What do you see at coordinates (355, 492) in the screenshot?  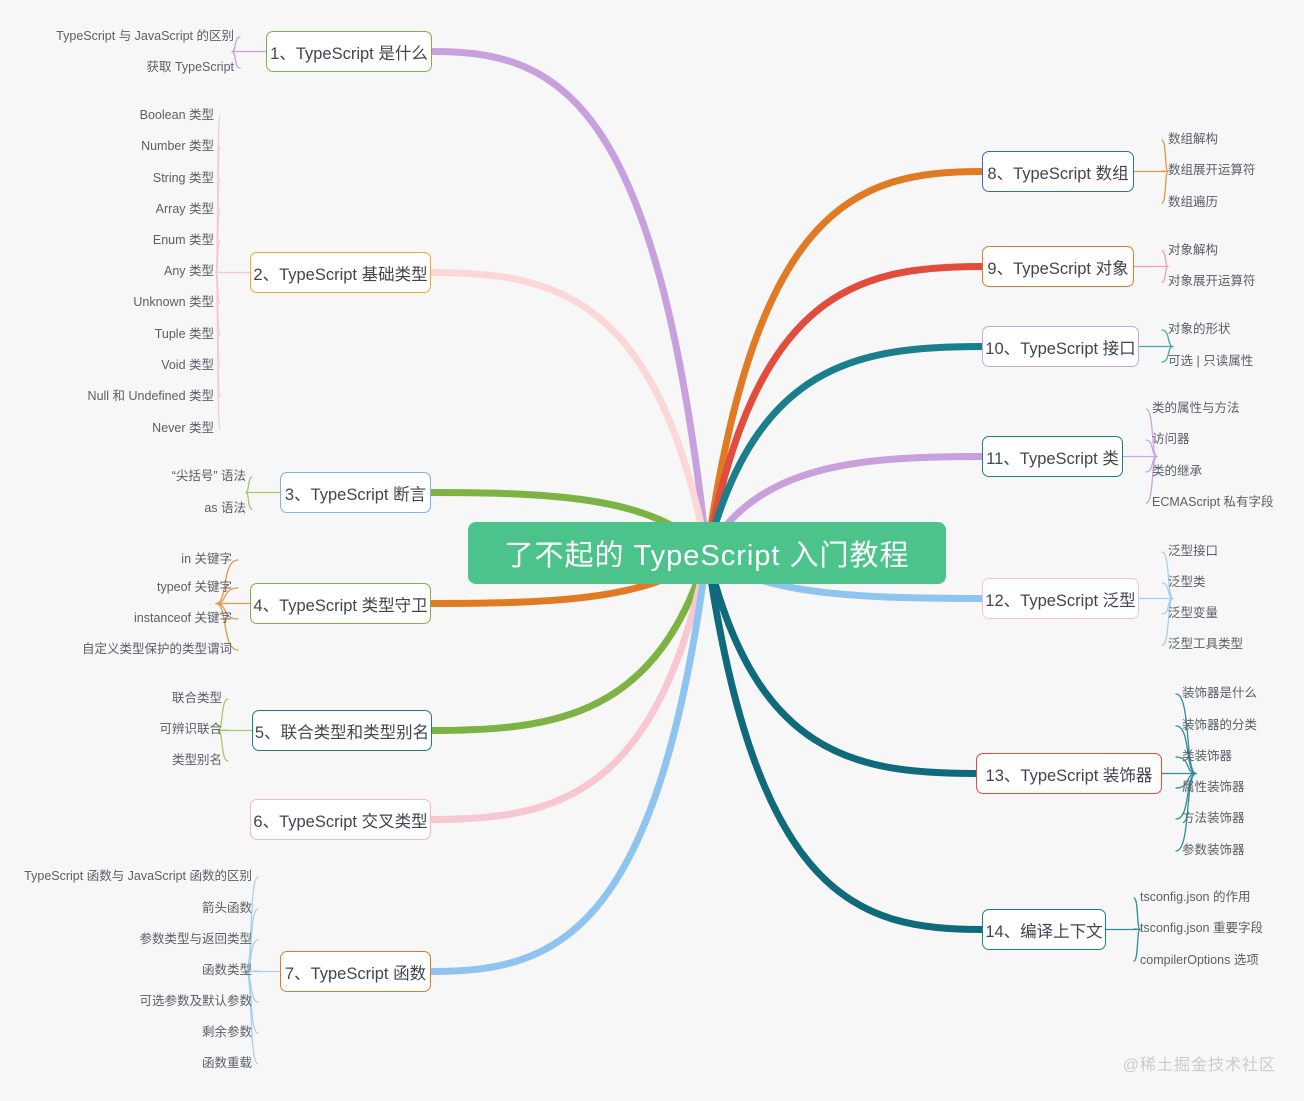 I see `topic-node-3: 3、TypeScript 断言` at bounding box center [355, 492].